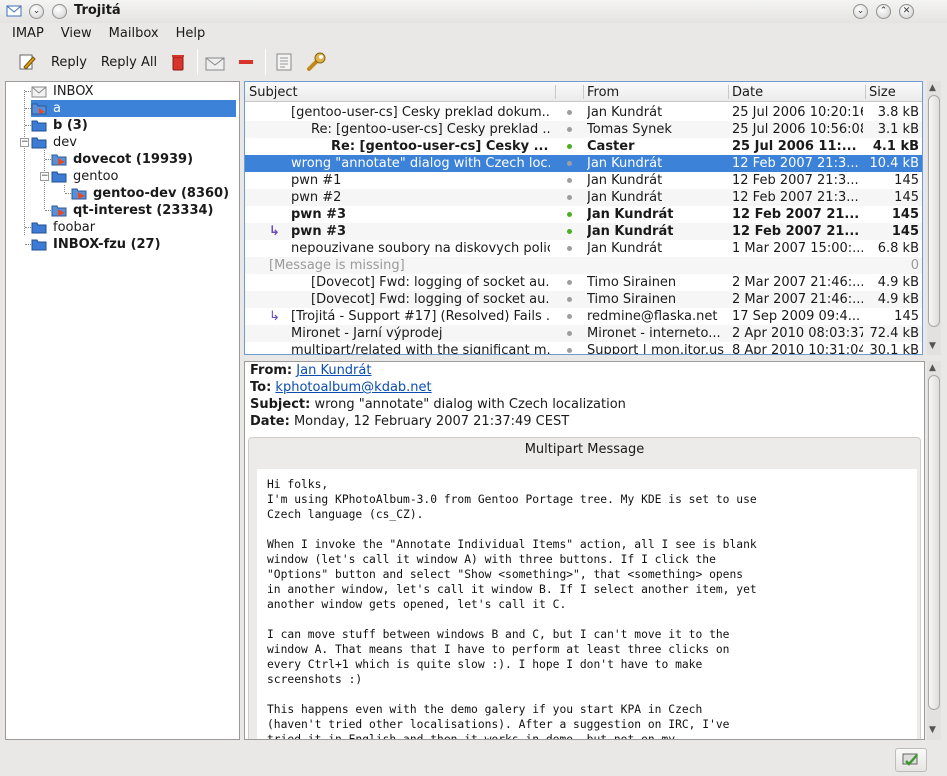  What do you see at coordinates (473, 62) in the screenshot?
I see `toolbar: Reply Reply All` at bounding box center [473, 62].